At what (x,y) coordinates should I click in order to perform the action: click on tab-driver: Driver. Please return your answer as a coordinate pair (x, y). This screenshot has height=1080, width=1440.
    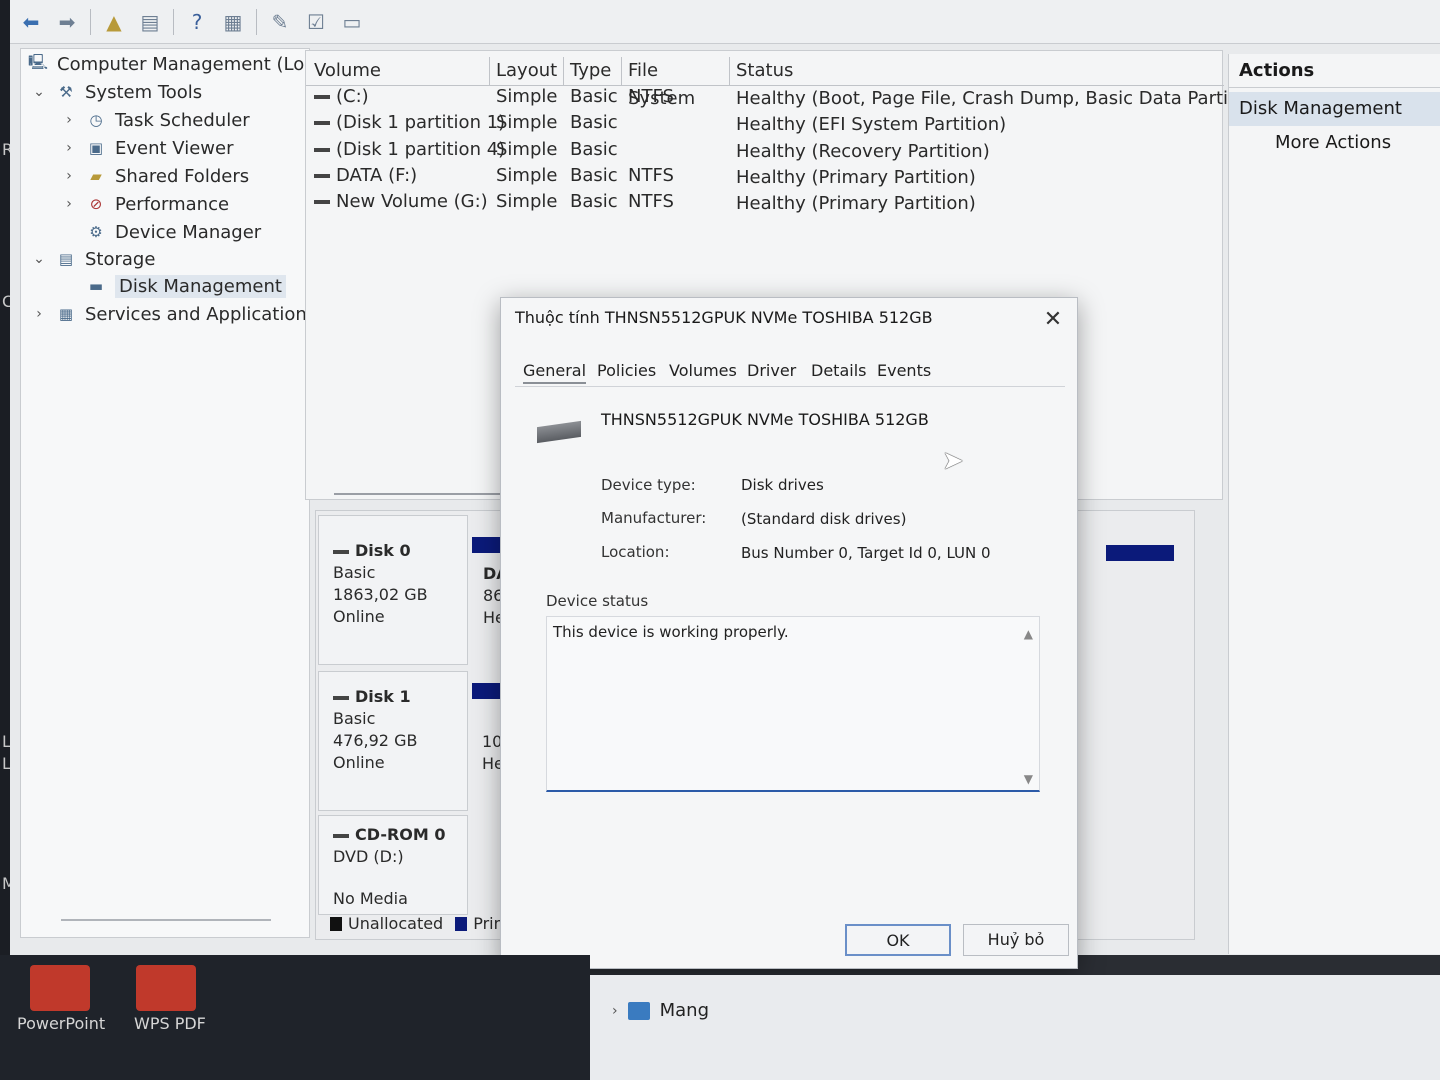
    Looking at the image, I should click on (771, 371).